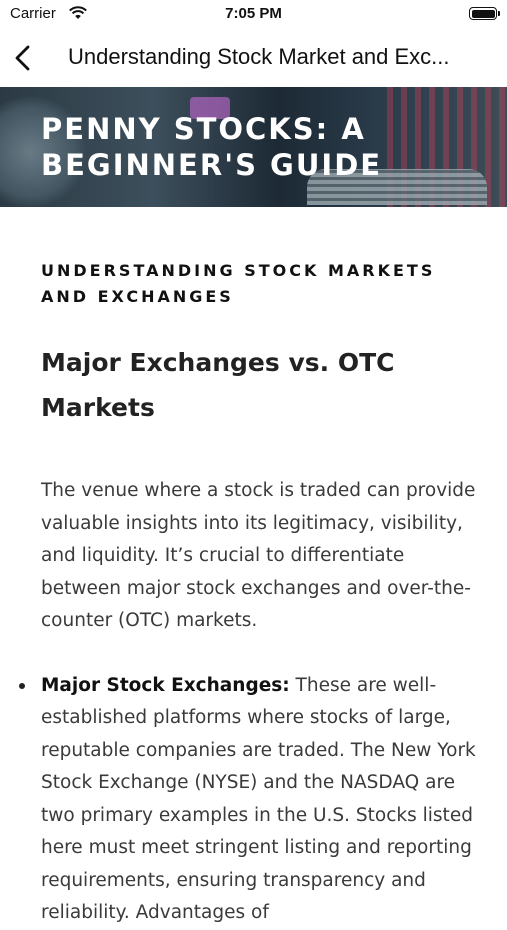  I want to click on hero-banner: PENNY STOCKS: A BEGINNER'S GUIDE, so click(253, 147).